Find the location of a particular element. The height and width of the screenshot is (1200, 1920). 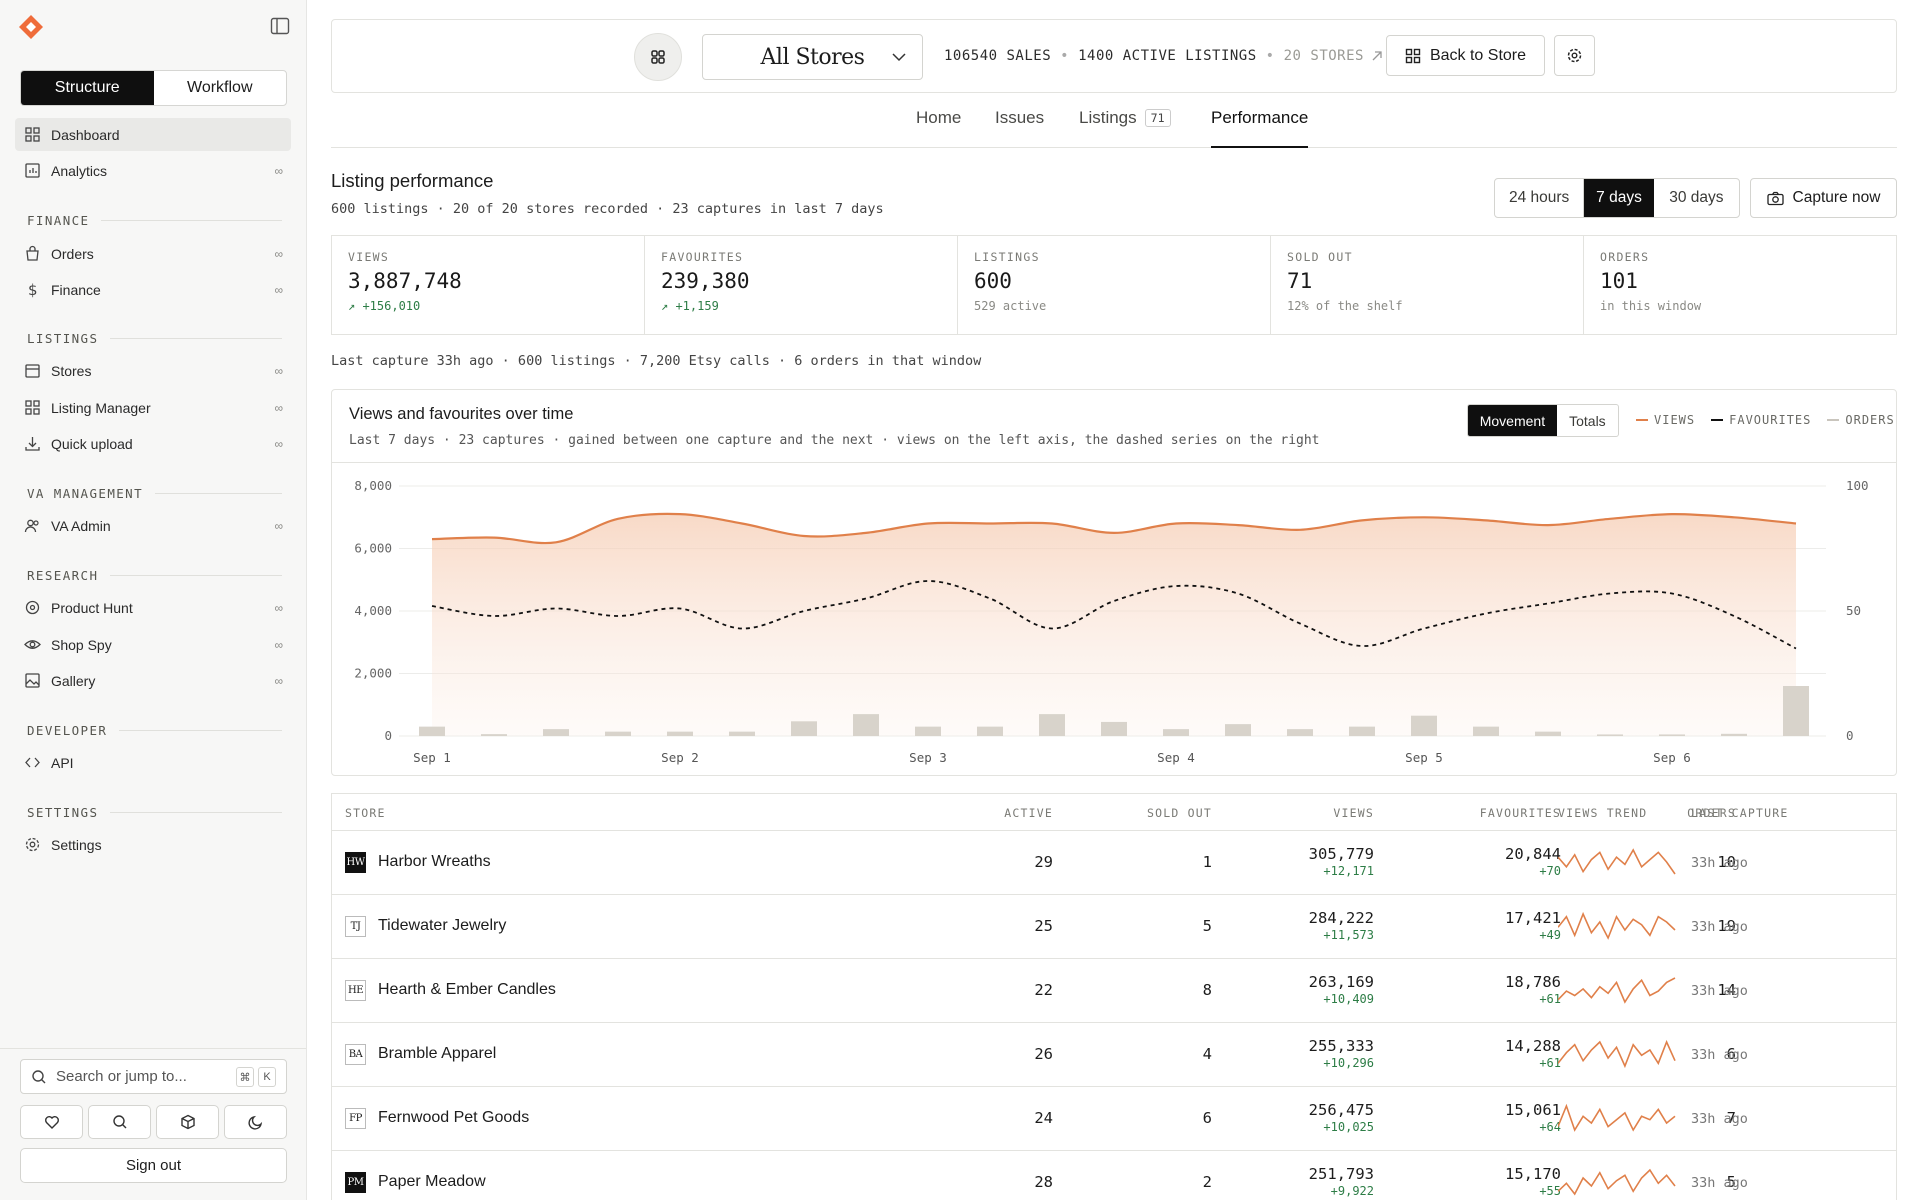

legend-label: VIEWS is located at coordinates (1675, 420).